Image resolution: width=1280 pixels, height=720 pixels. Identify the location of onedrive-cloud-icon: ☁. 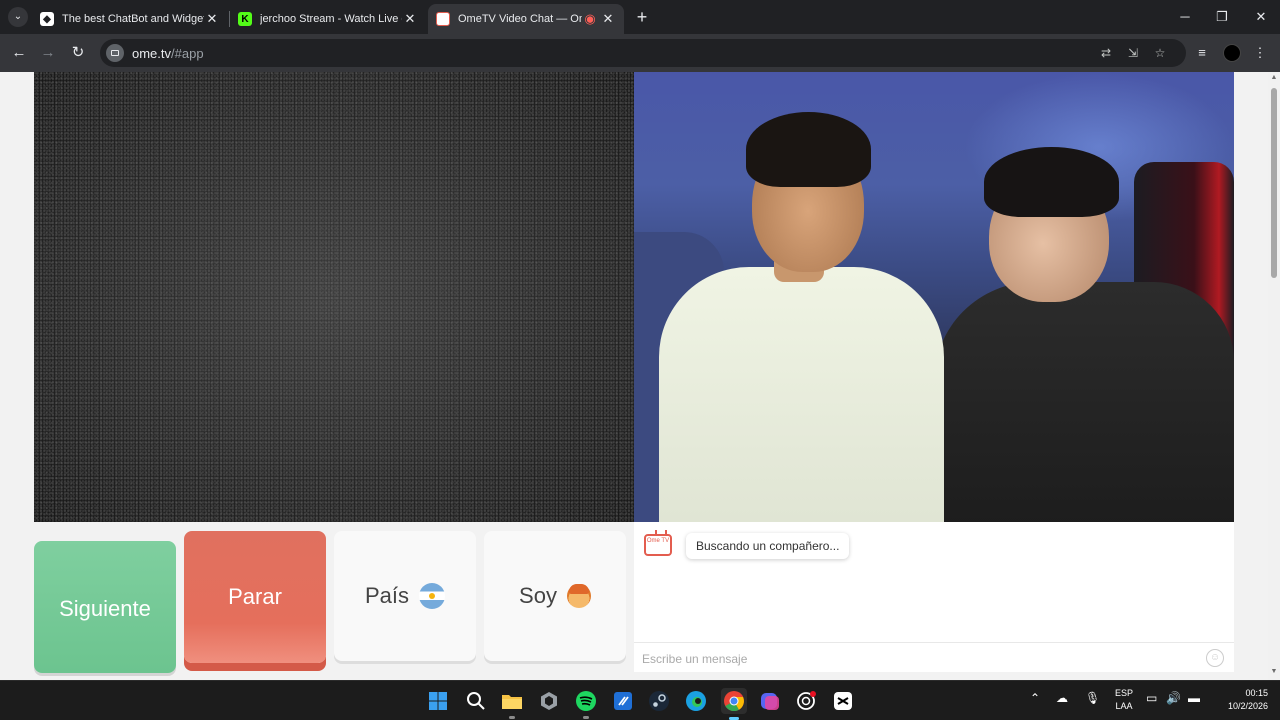
(1062, 698).